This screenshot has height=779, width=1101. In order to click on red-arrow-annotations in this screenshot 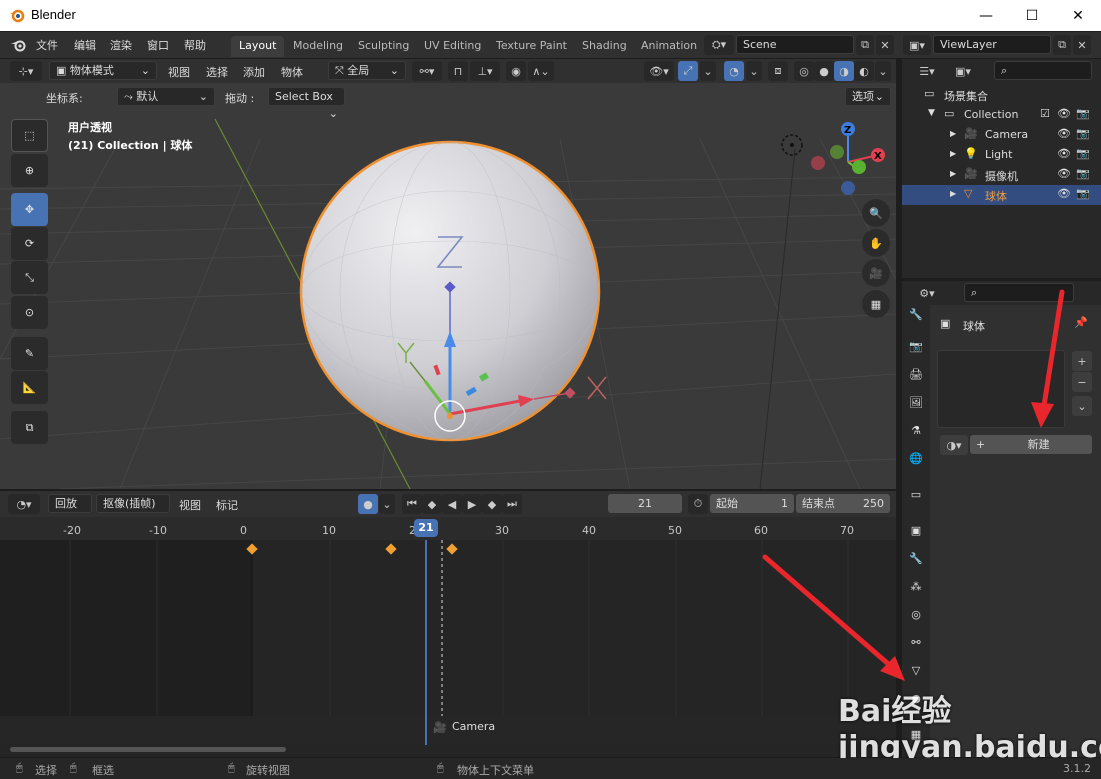, I will do `click(913, 485)`.